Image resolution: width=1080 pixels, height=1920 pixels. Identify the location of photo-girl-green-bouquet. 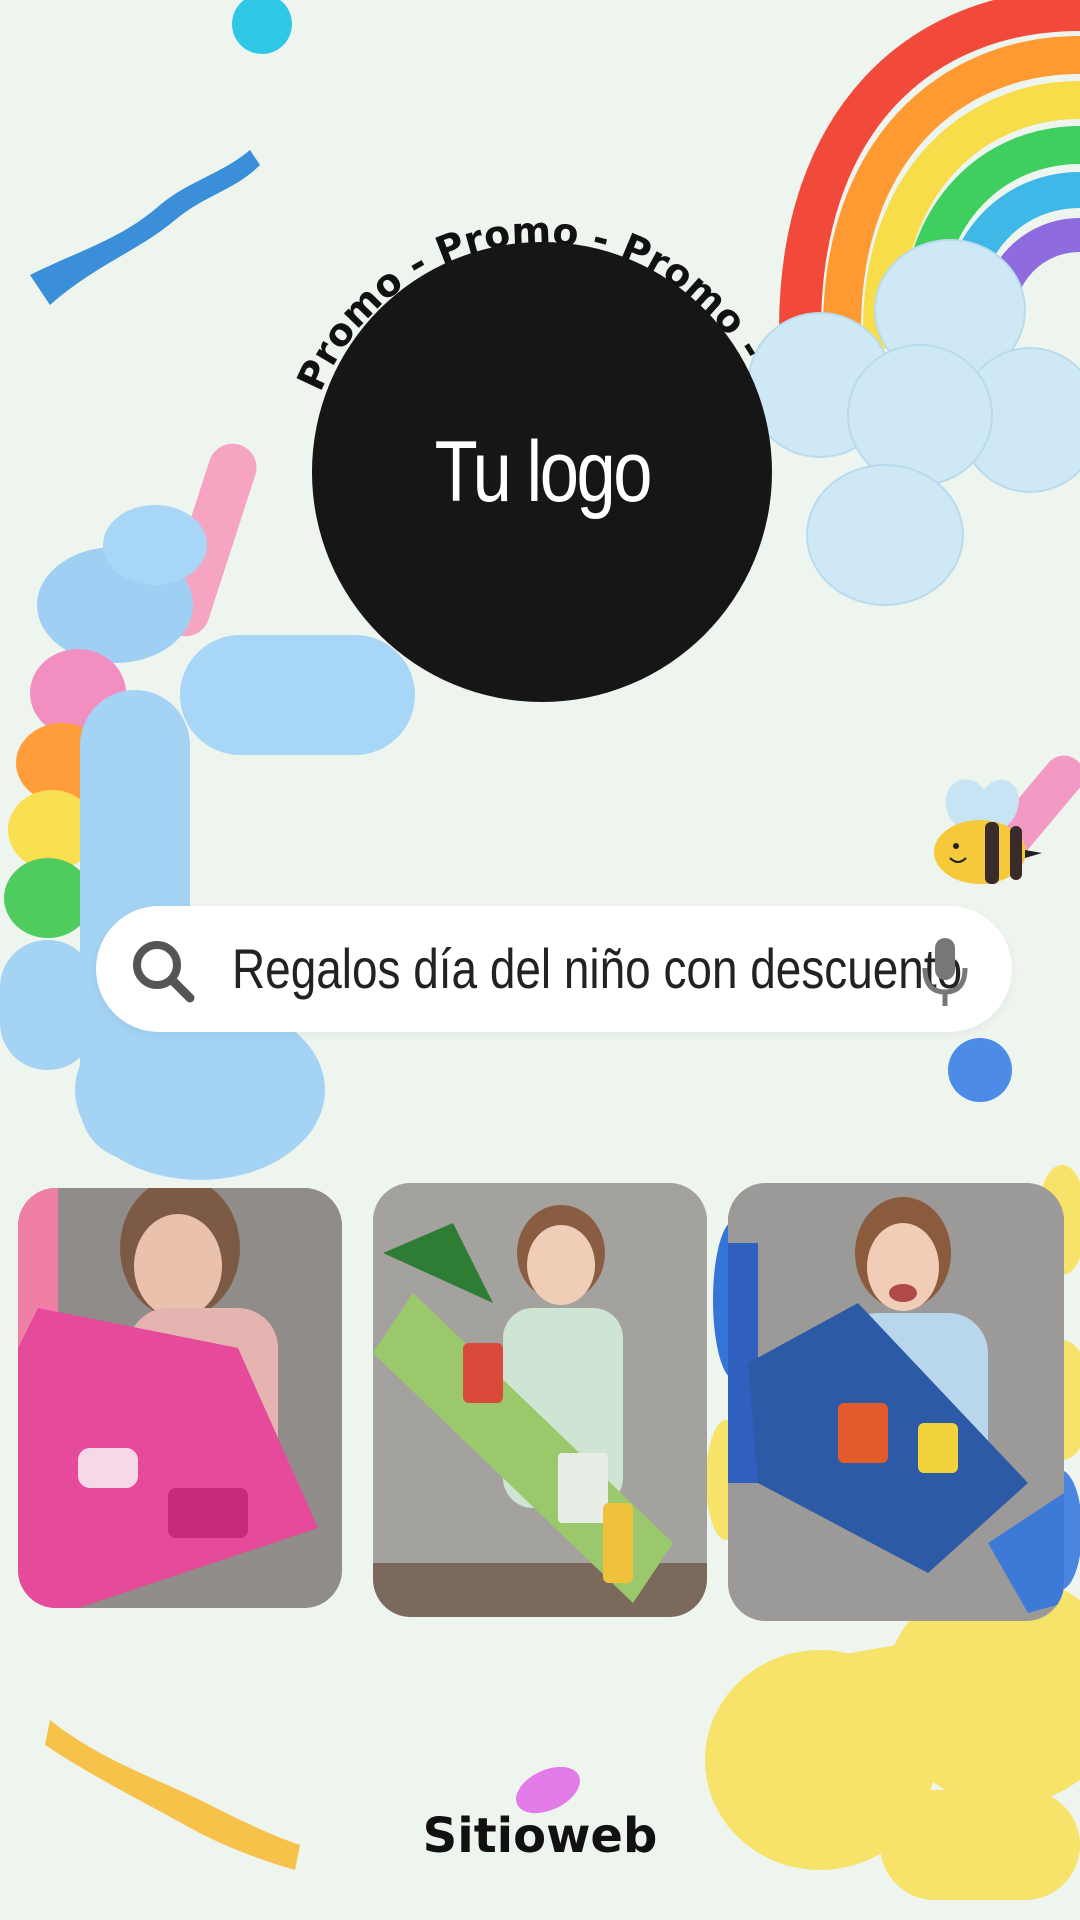
(540, 1400).